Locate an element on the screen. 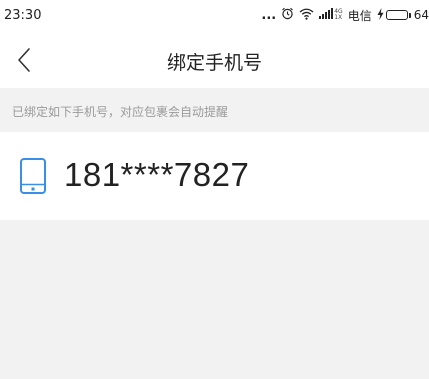  page-title: 绑定手机号 is located at coordinates (214, 63).